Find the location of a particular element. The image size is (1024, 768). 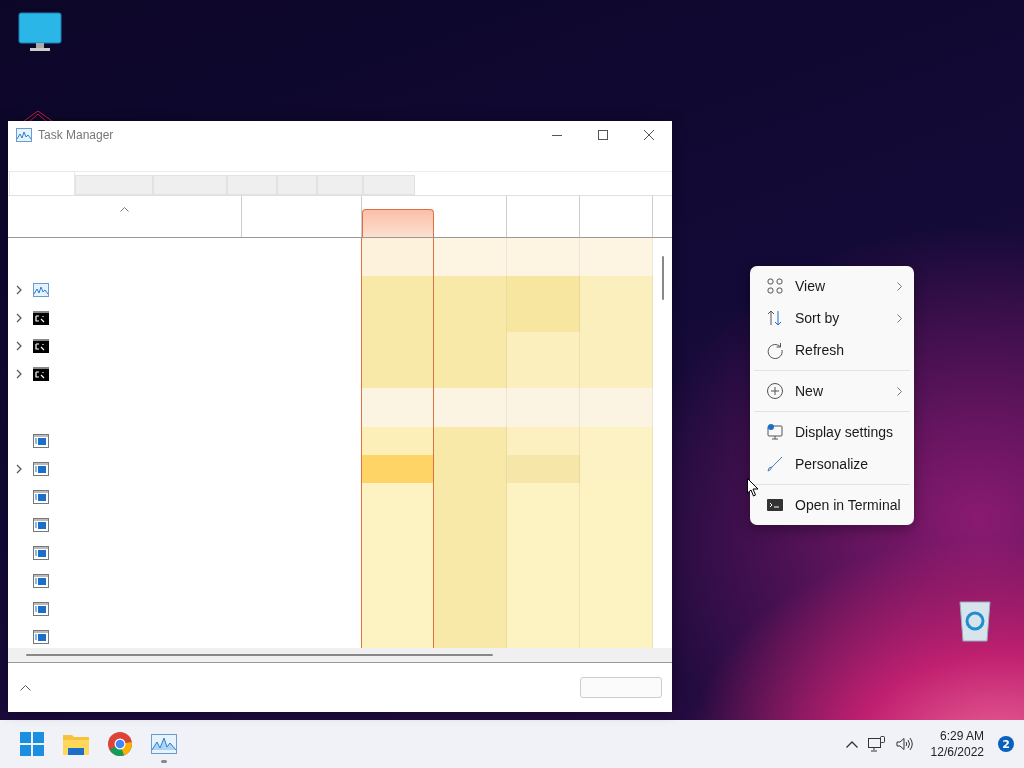

menu-item: Refresh is located at coordinates (832, 350).